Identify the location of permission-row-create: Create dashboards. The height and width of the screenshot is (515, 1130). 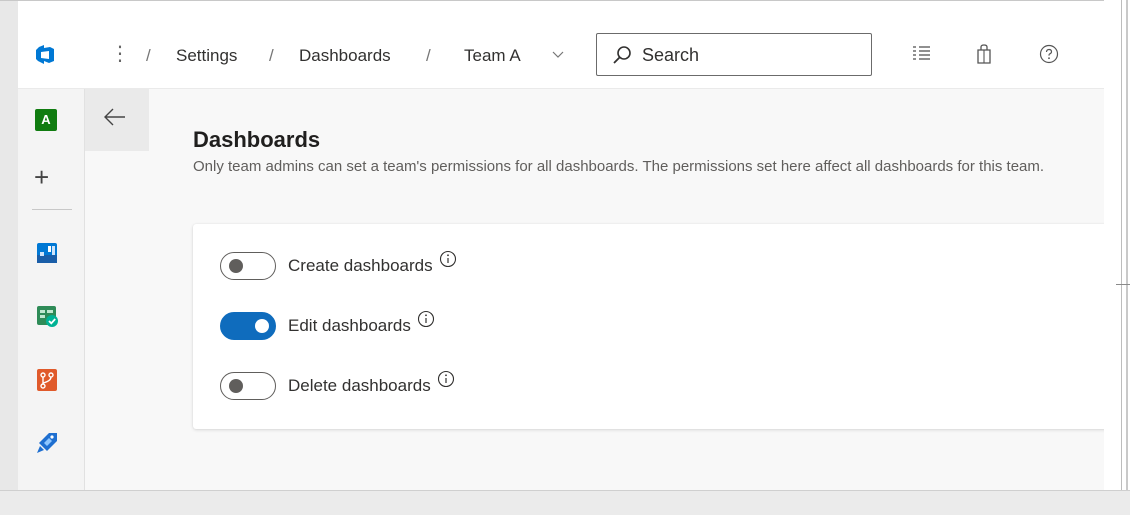
(338, 265).